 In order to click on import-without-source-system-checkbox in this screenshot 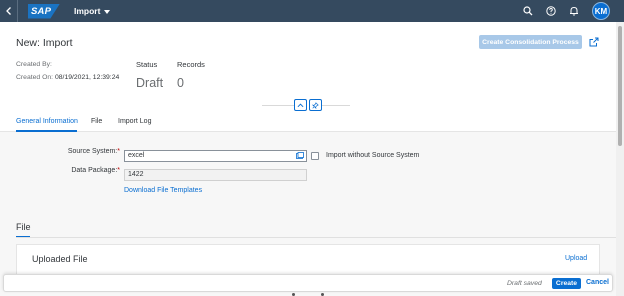, I will do `click(315, 156)`.